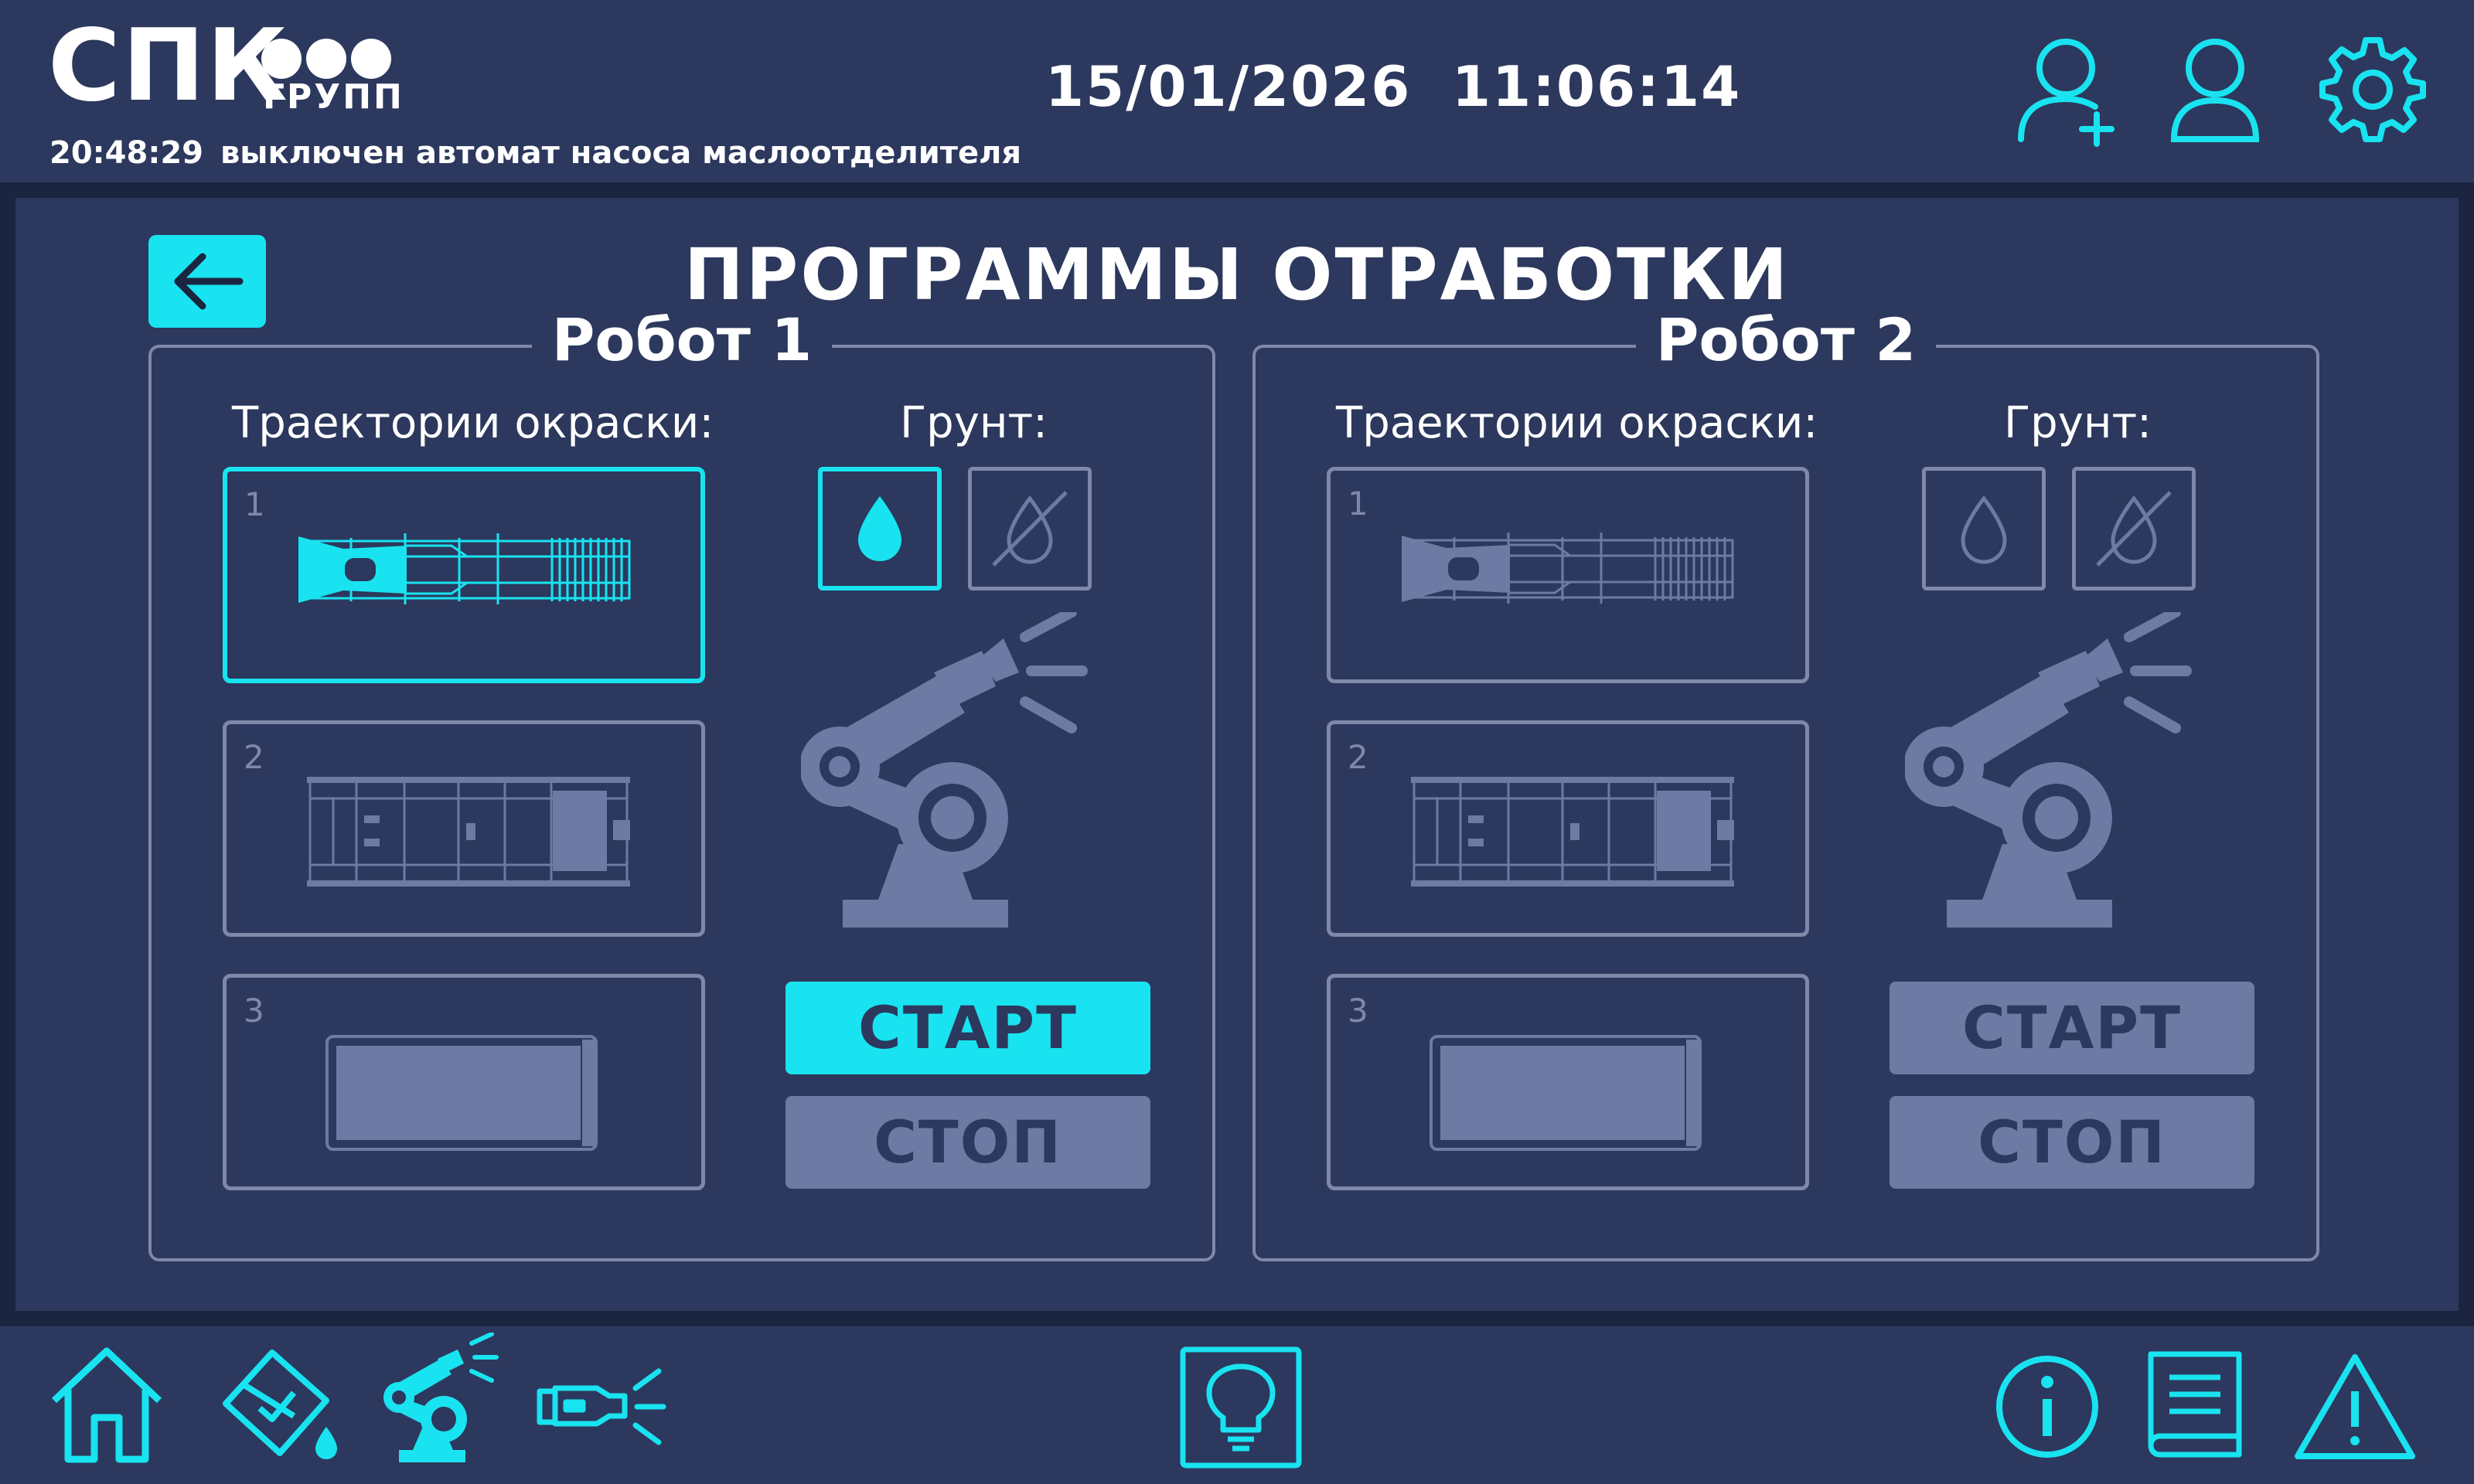 The image size is (2474, 1484). I want to click on home-icon, so click(106, 1407).